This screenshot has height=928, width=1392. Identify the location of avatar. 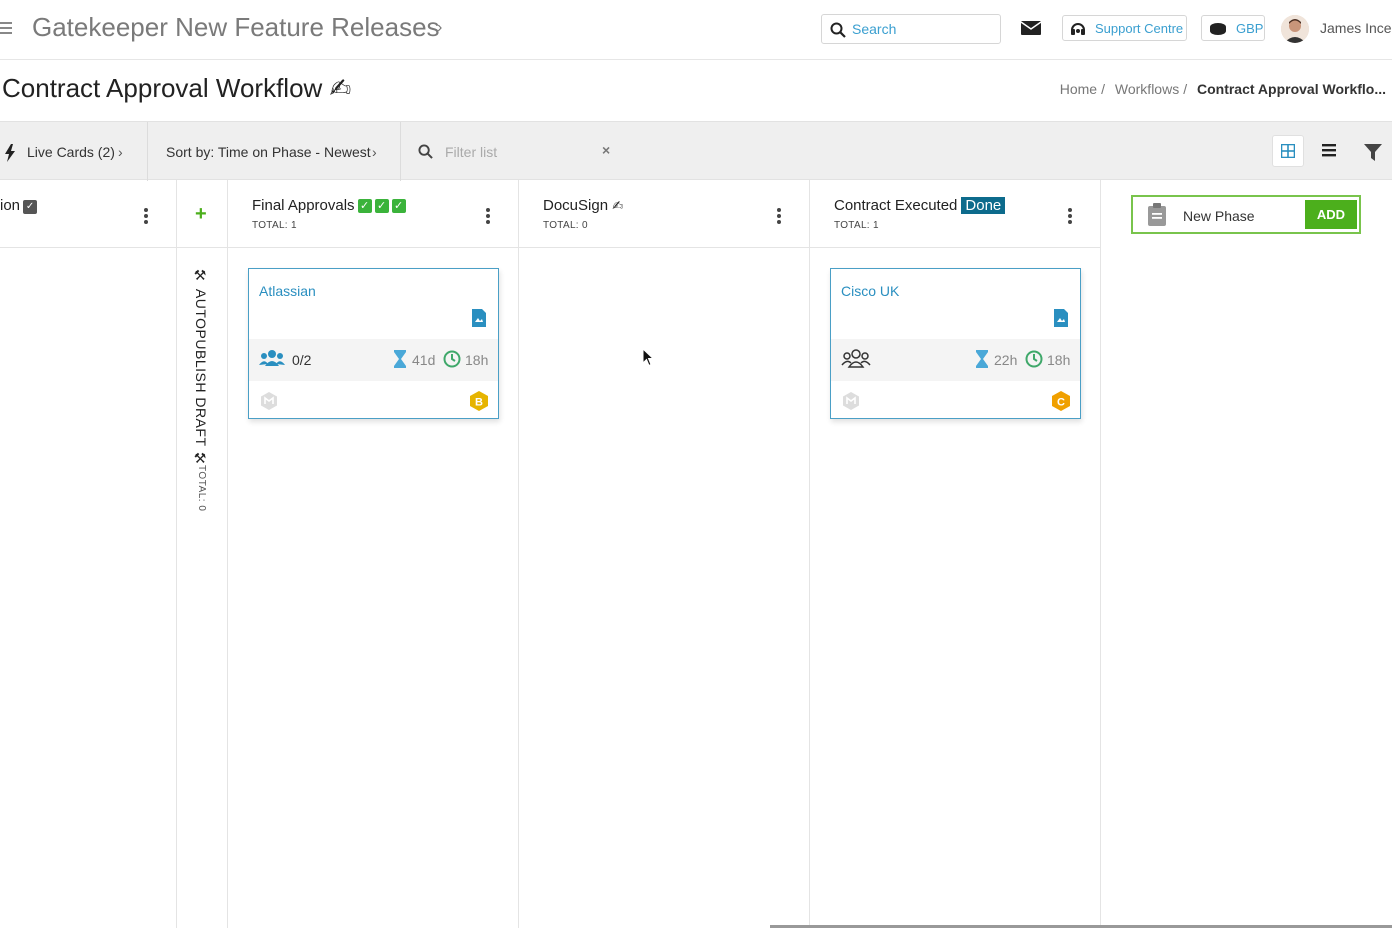
(1295, 29).